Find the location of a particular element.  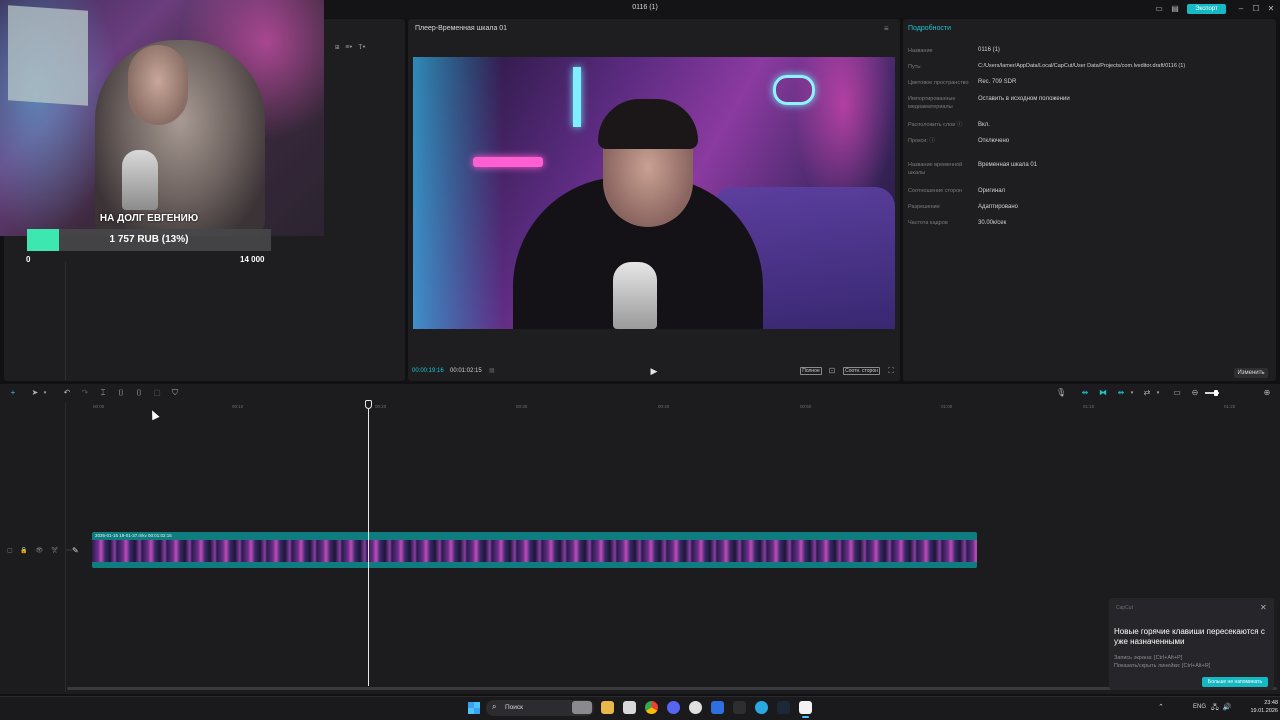

link-icon: ⇹ is located at coordinates (1085, 393).